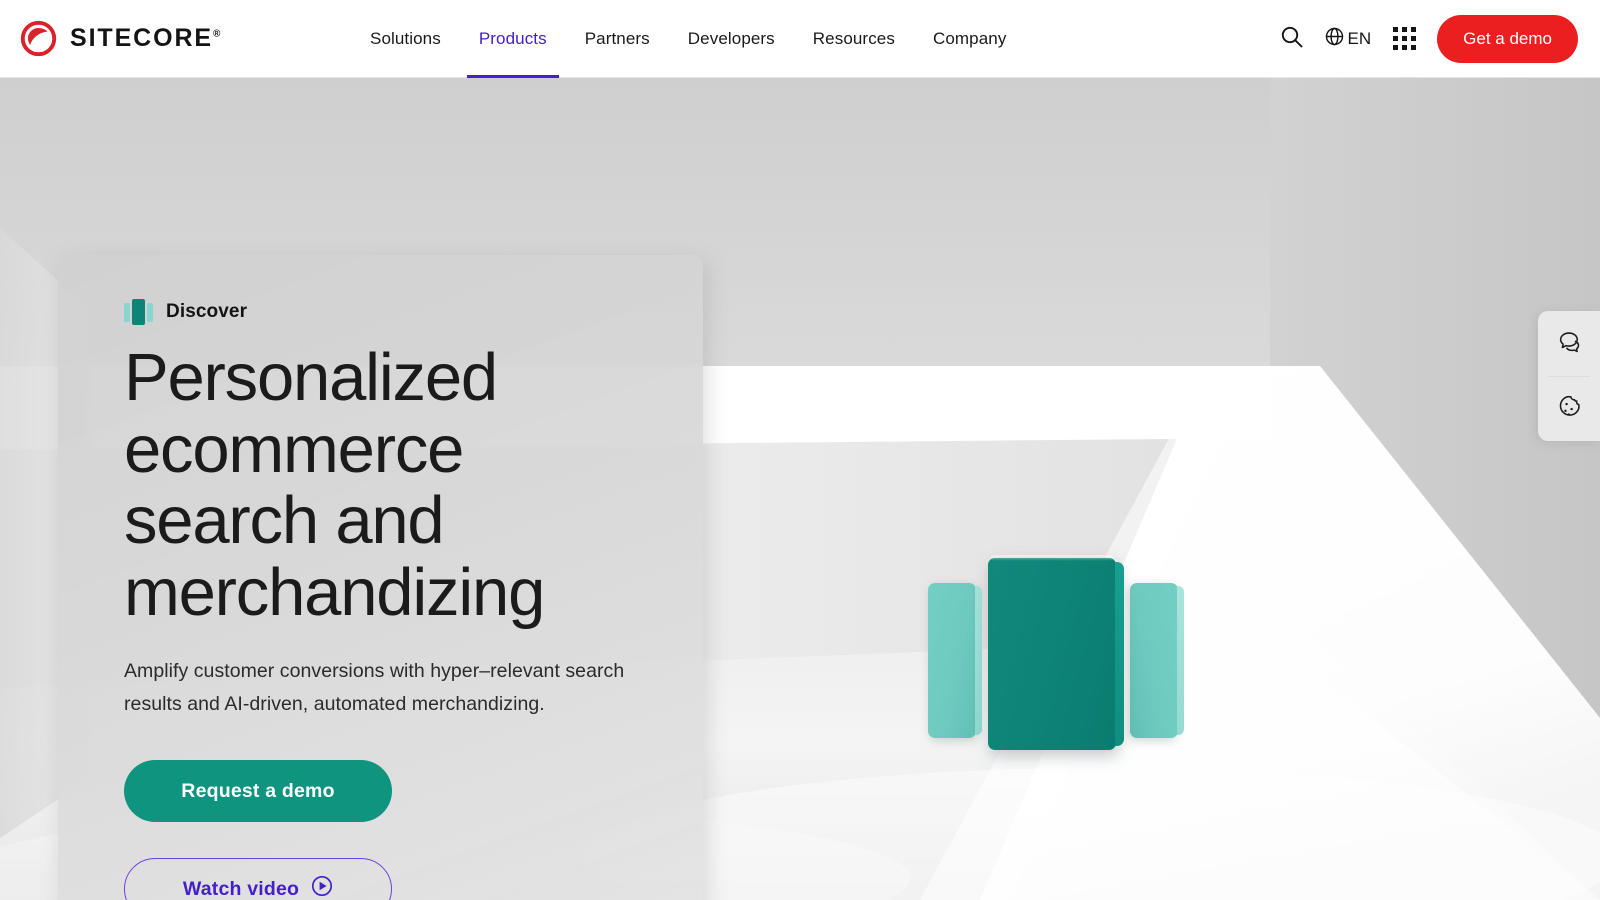 The width and height of the screenshot is (1600, 900). What do you see at coordinates (1507, 38) in the screenshot?
I see `get-a-demo-button: Get a demo` at bounding box center [1507, 38].